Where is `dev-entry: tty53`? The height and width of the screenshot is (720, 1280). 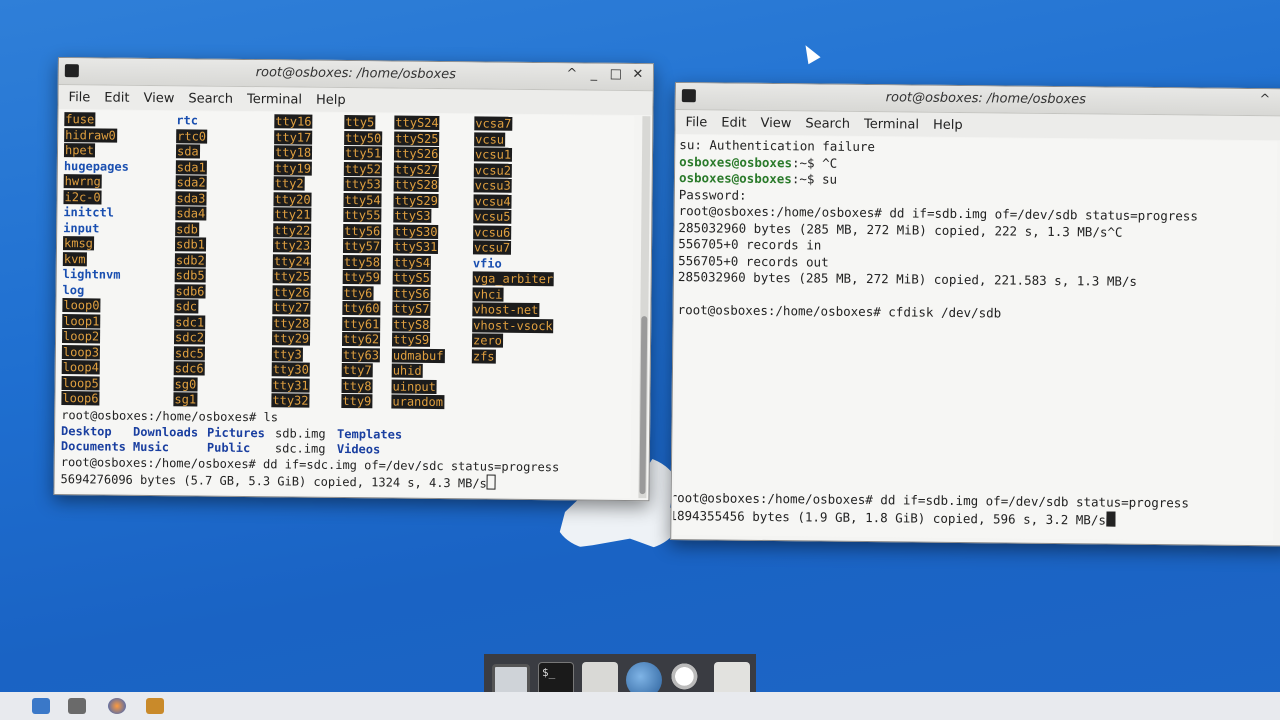
dev-entry: tty53 is located at coordinates (362, 184).